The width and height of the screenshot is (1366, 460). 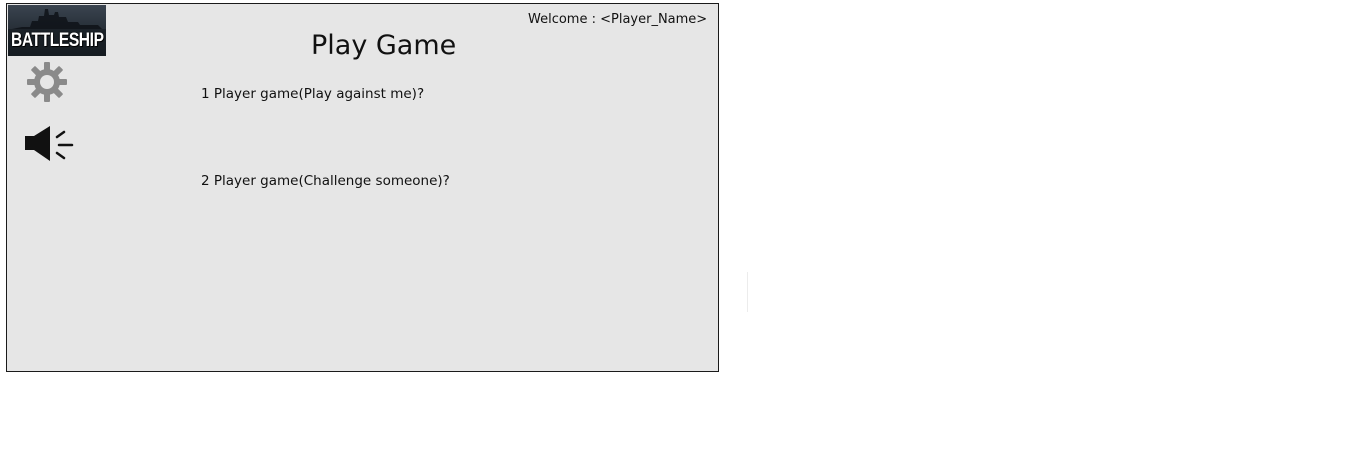 What do you see at coordinates (325, 181) in the screenshot?
I see `two-player-option: 2 Player game(Challenge someone)?` at bounding box center [325, 181].